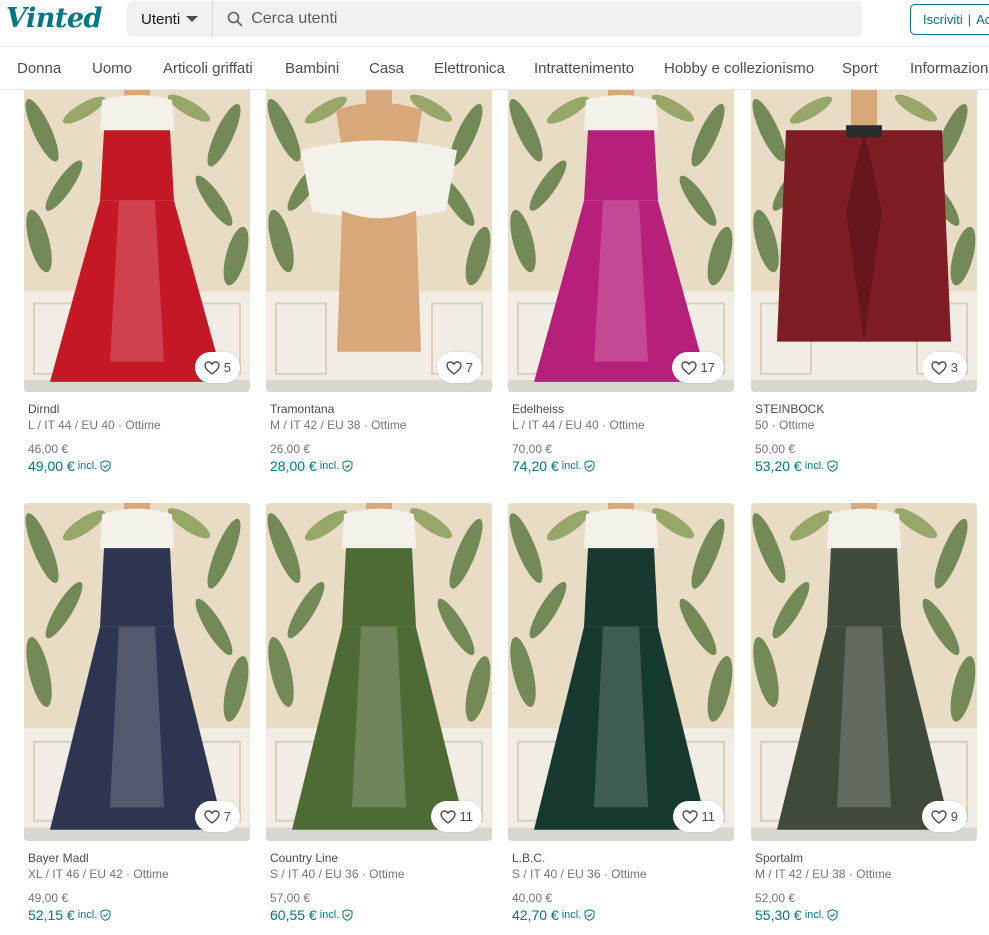  I want to click on total-value: 74,20 €, so click(535, 466).